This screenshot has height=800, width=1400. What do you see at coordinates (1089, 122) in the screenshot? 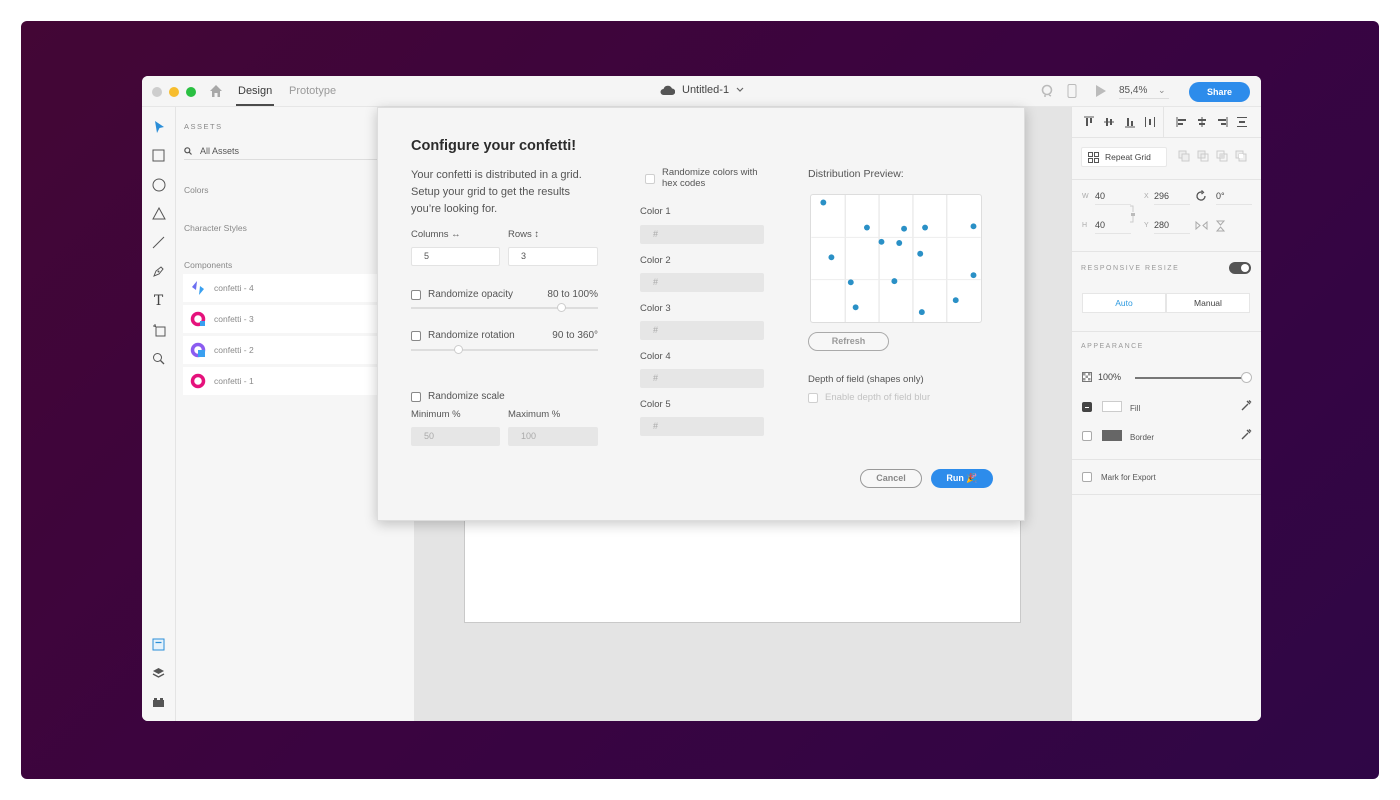
I see `align-top-icon` at bounding box center [1089, 122].